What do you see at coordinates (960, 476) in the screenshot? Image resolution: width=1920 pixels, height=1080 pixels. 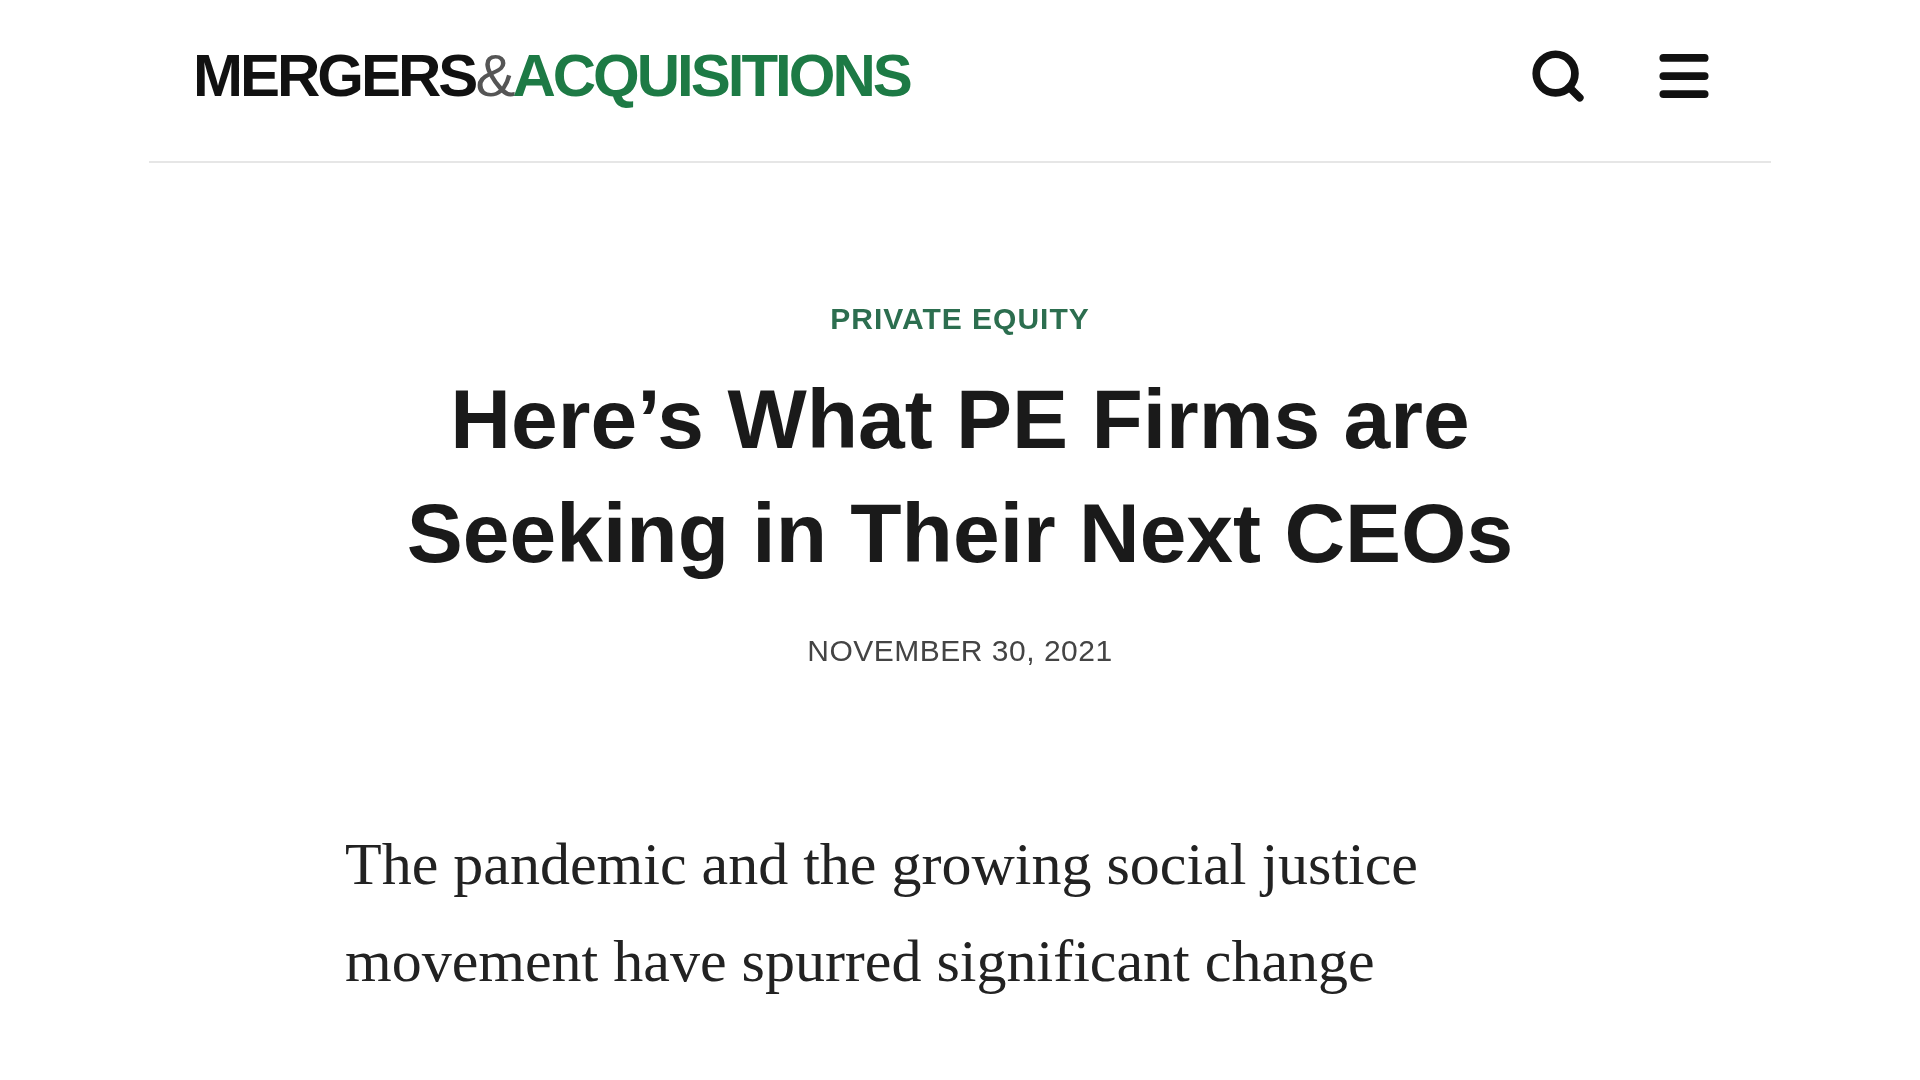 I see `article-title: Here’s What PE Firms are Seeking in Their Next CEOs` at bounding box center [960, 476].